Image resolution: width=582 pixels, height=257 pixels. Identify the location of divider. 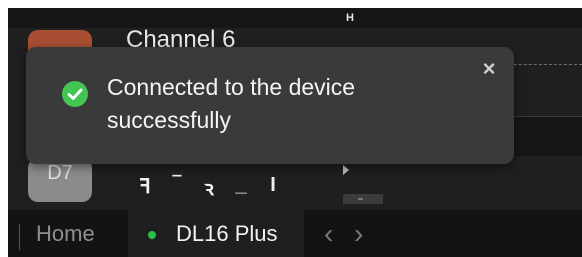
(547, 116).